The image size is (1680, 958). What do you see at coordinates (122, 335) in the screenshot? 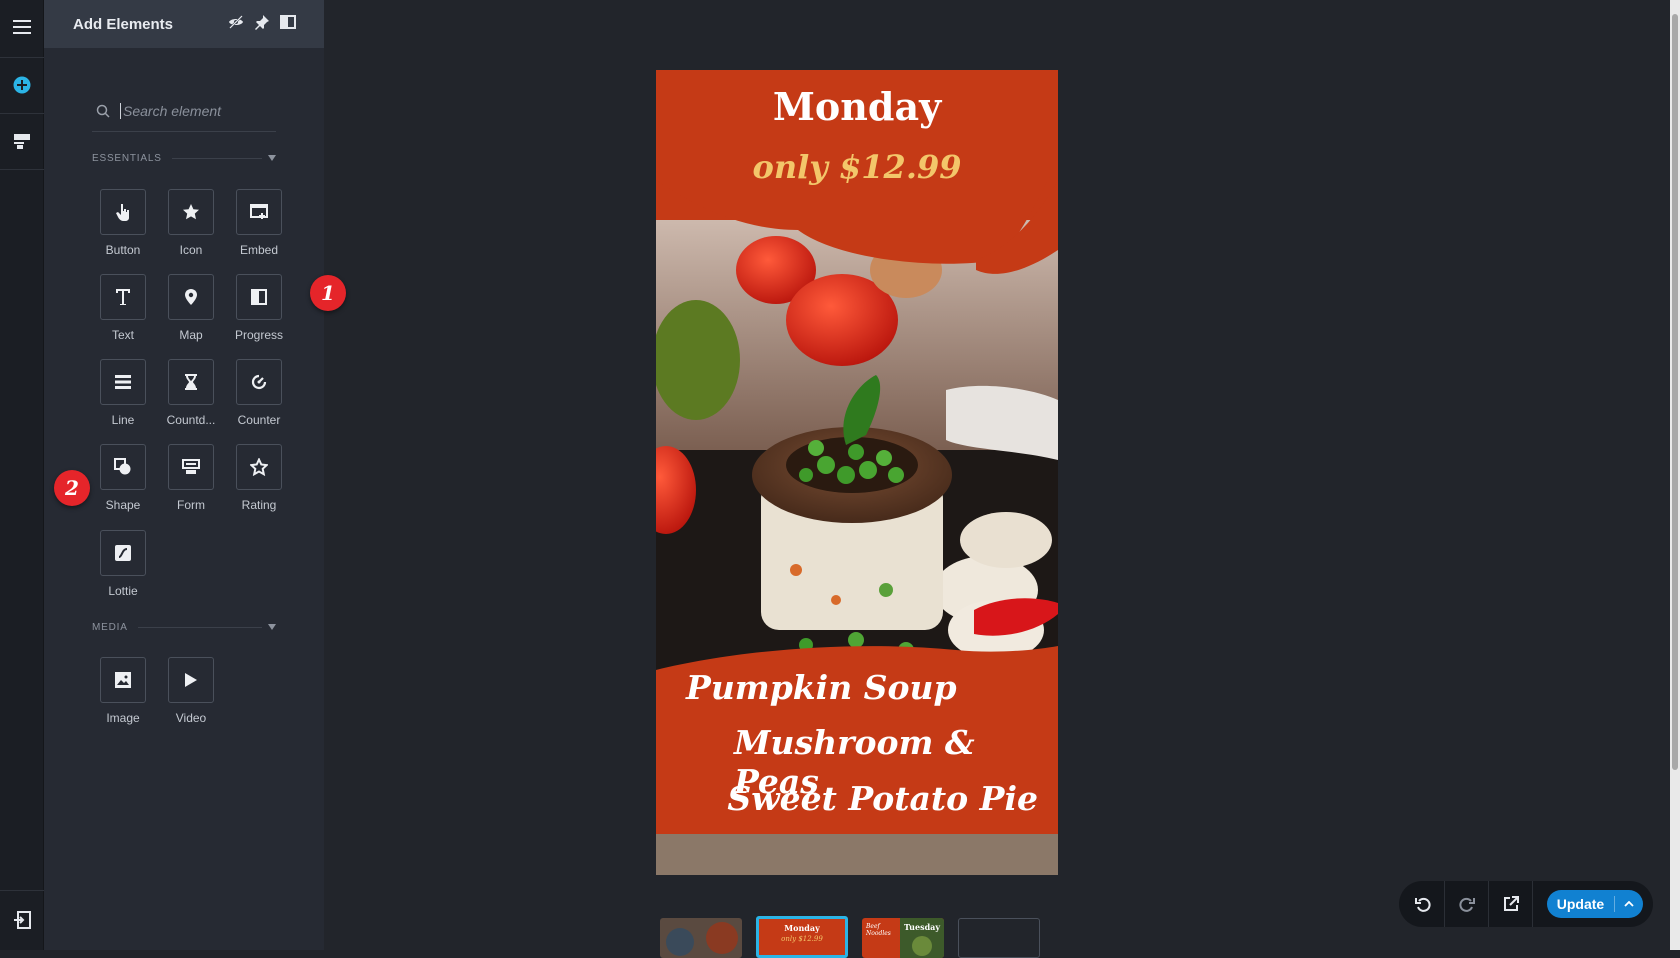
I see `element-label: Text` at bounding box center [122, 335].